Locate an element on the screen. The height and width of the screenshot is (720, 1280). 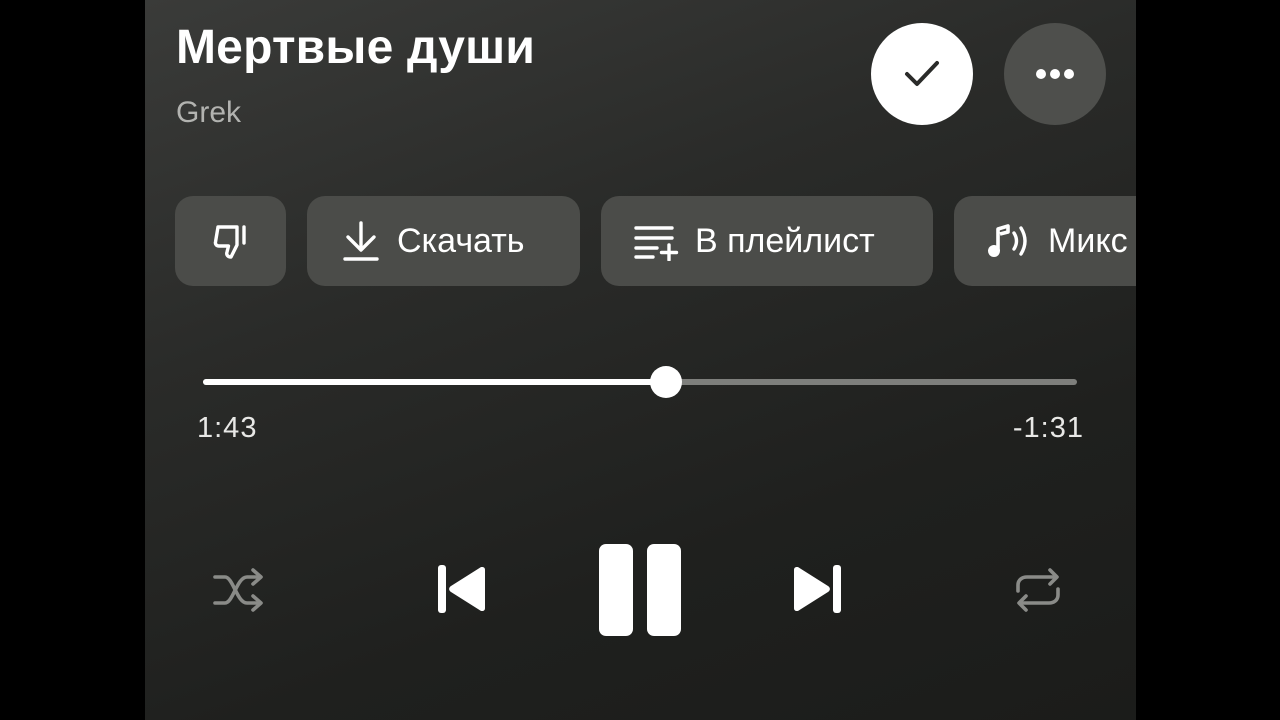
next-track-button is located at coordinates (817, 589).